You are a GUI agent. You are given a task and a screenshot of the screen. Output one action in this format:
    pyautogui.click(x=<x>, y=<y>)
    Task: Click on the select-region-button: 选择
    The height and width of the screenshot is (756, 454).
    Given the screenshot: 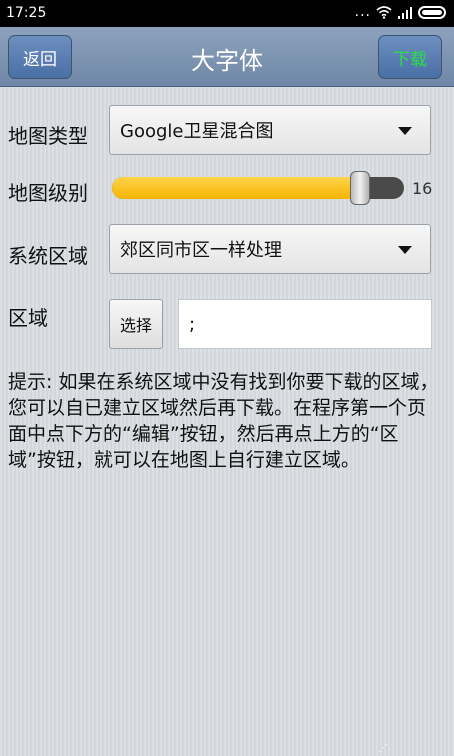 What is the action you would take?
    pyautogui.click(x=136, y=324)
    